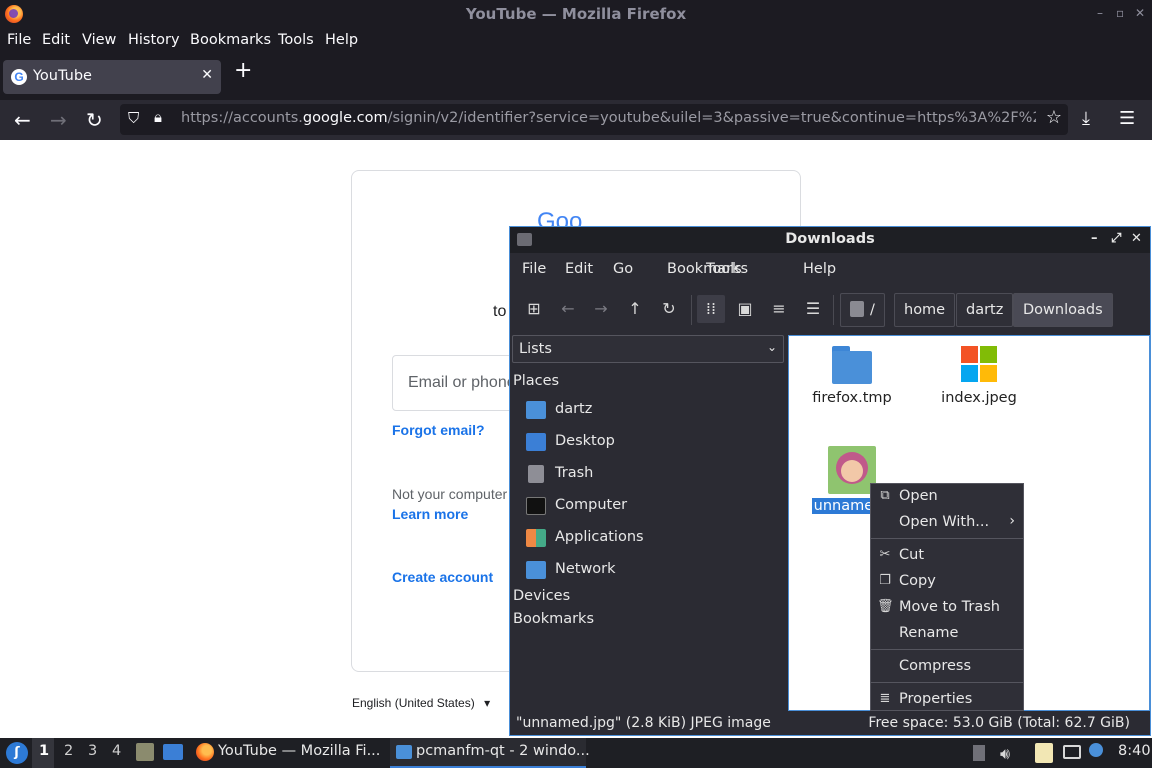  I want to click on new-tab-button: +, so click(243, 71).